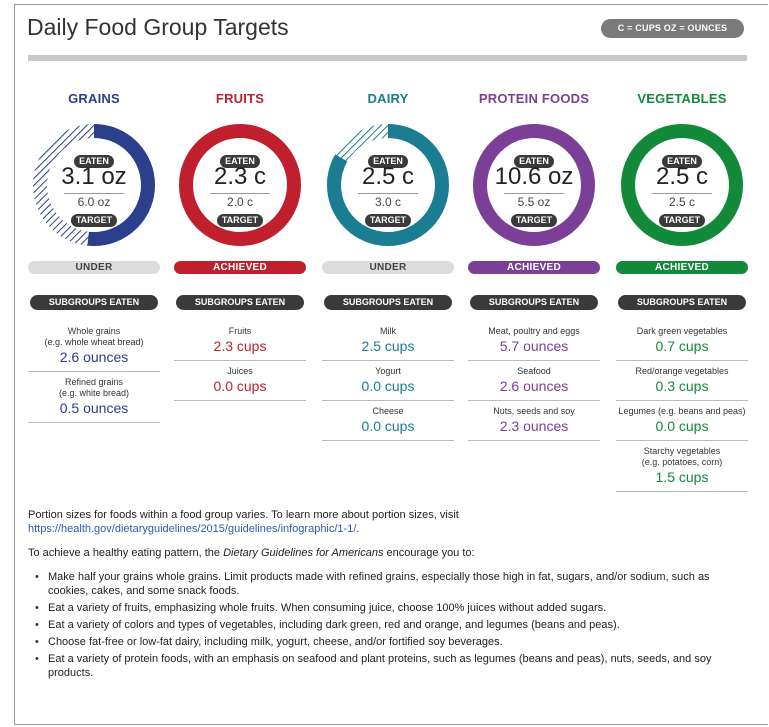  What do you see at coordinates (388, 411) in the screenshot?
I see `subgroup-label: Cheese` at bounding box center [388, 411].